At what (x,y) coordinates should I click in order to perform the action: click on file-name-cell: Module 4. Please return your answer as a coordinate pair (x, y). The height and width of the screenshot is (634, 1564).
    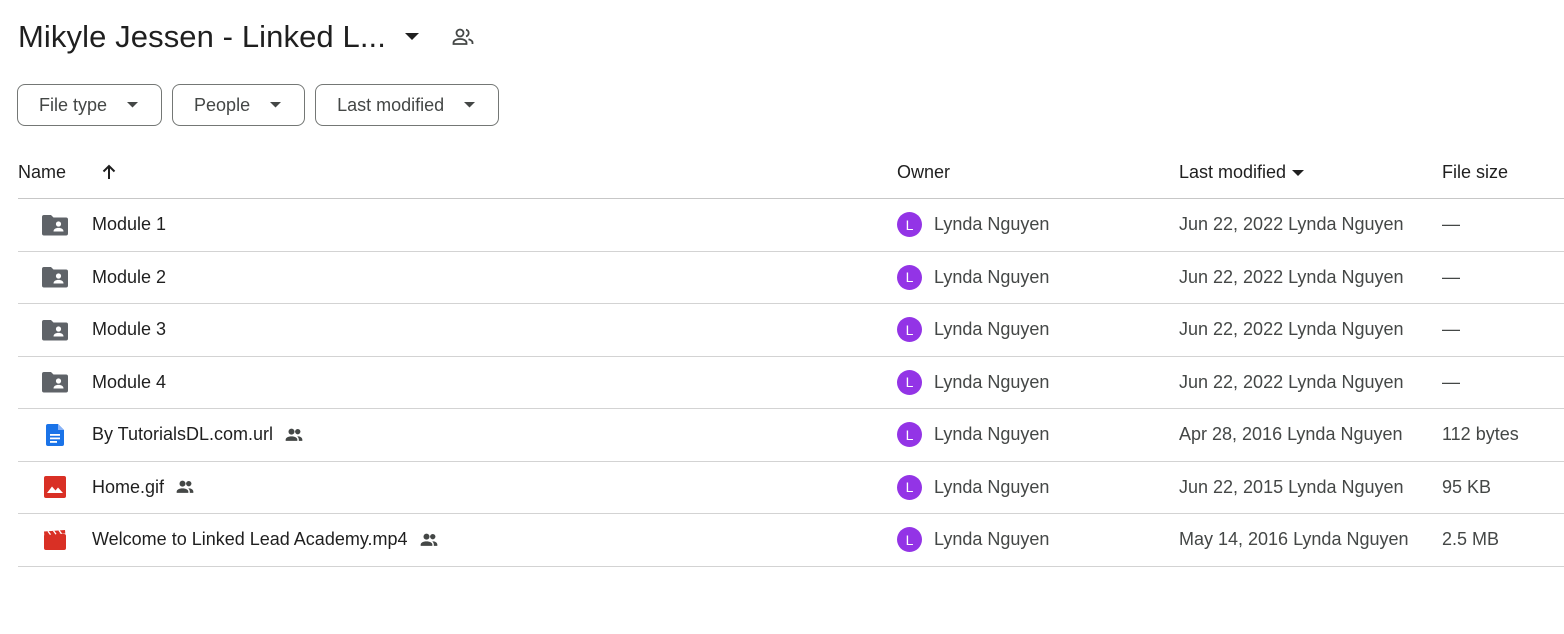
    Looking at the image, I should click on (129, 383).